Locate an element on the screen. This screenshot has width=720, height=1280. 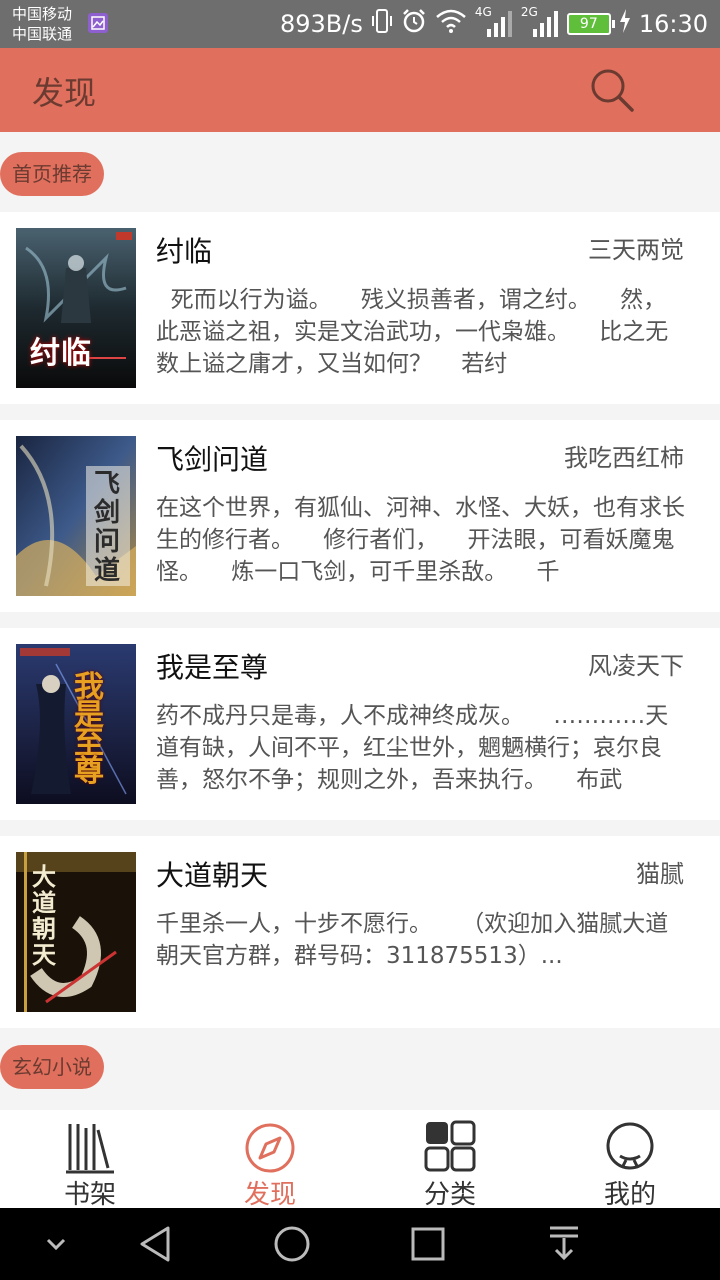
nav-label: 发现 is located at coordinates (269, 1195).